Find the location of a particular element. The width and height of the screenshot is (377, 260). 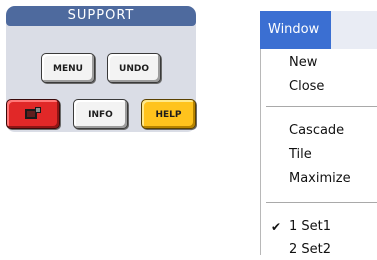

menu-item-cascade: Cascade is located at coordinates (316, 131).